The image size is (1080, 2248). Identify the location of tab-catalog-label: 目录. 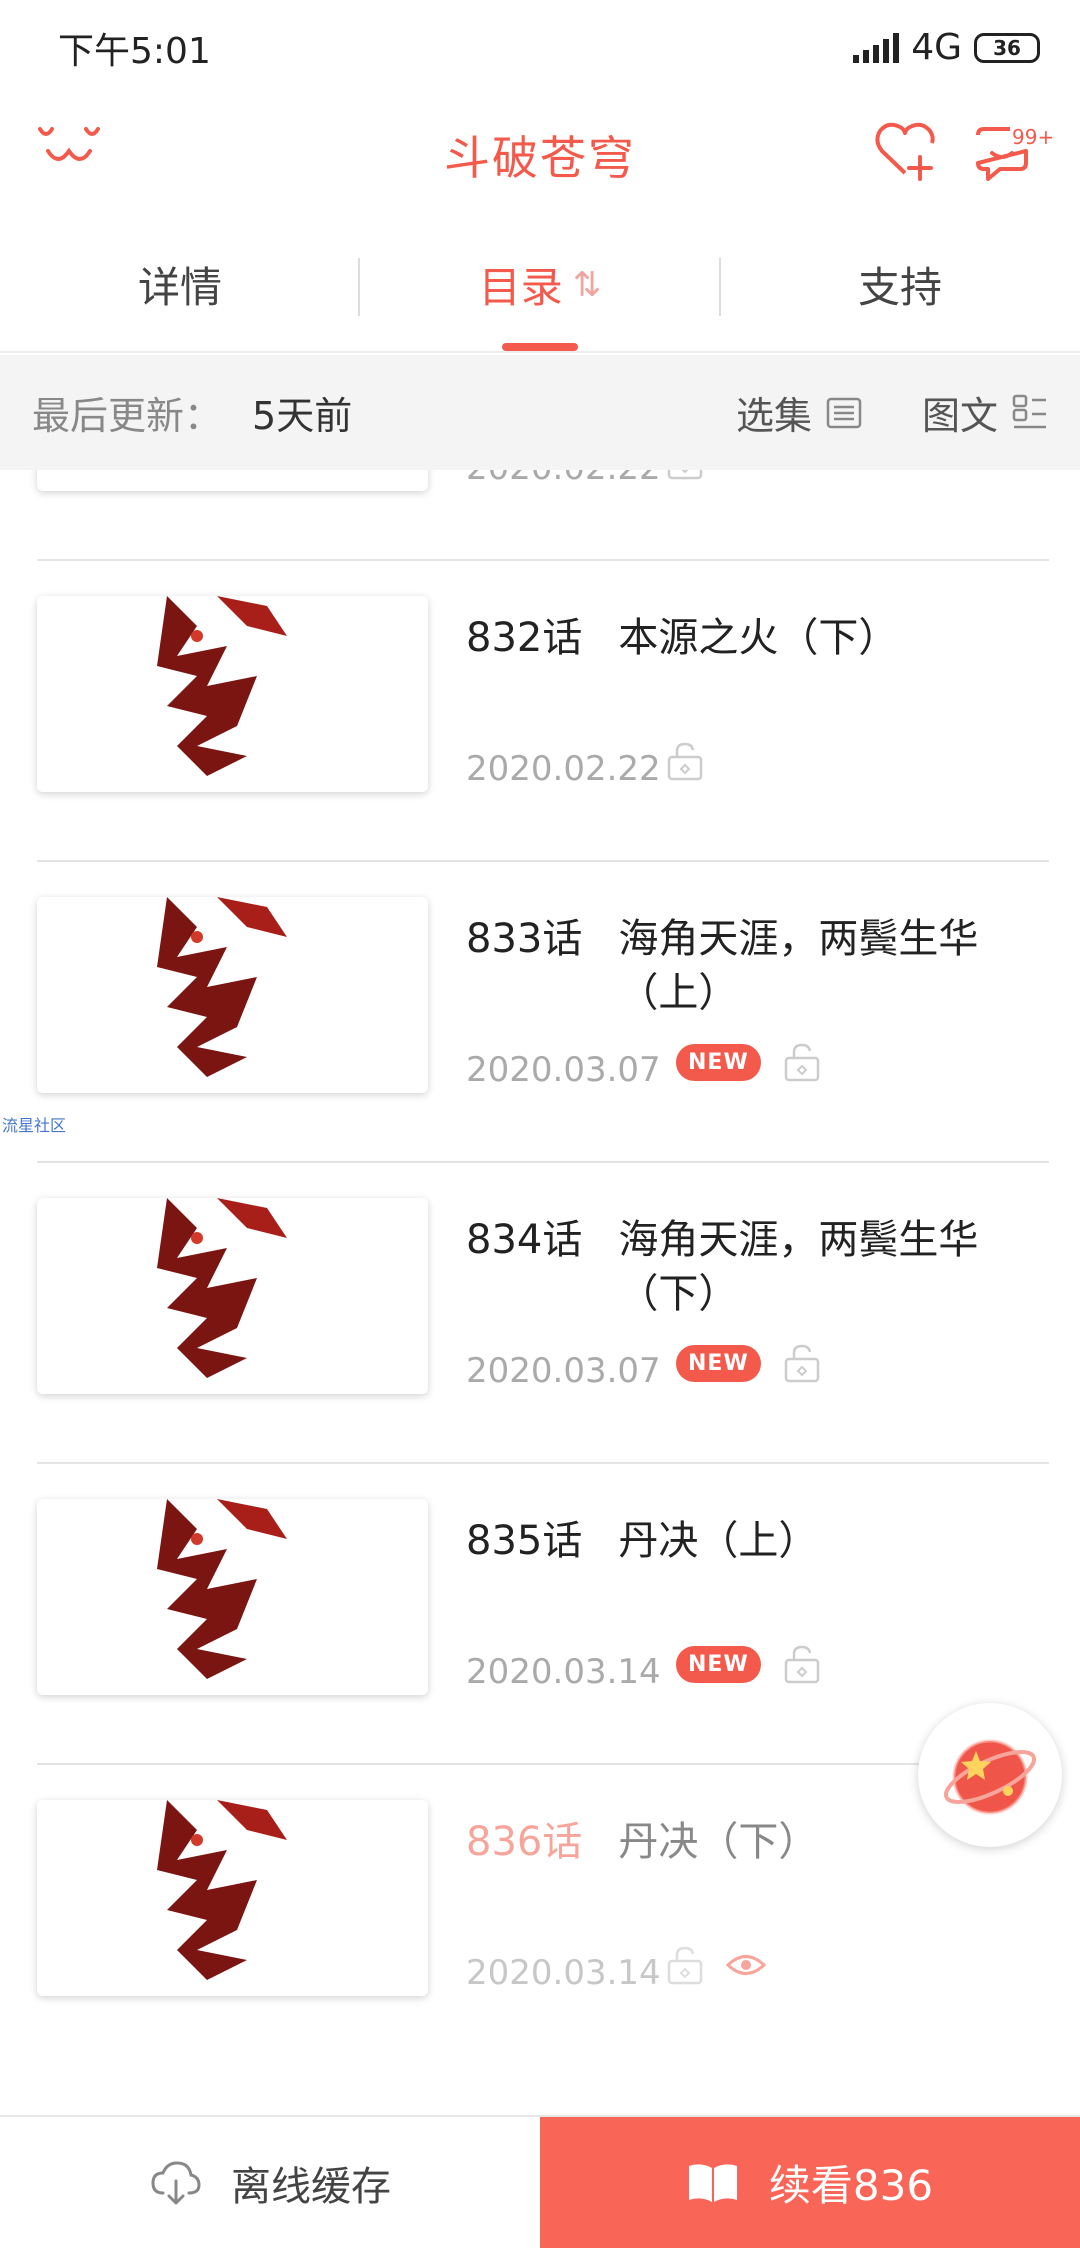
(520, 287).